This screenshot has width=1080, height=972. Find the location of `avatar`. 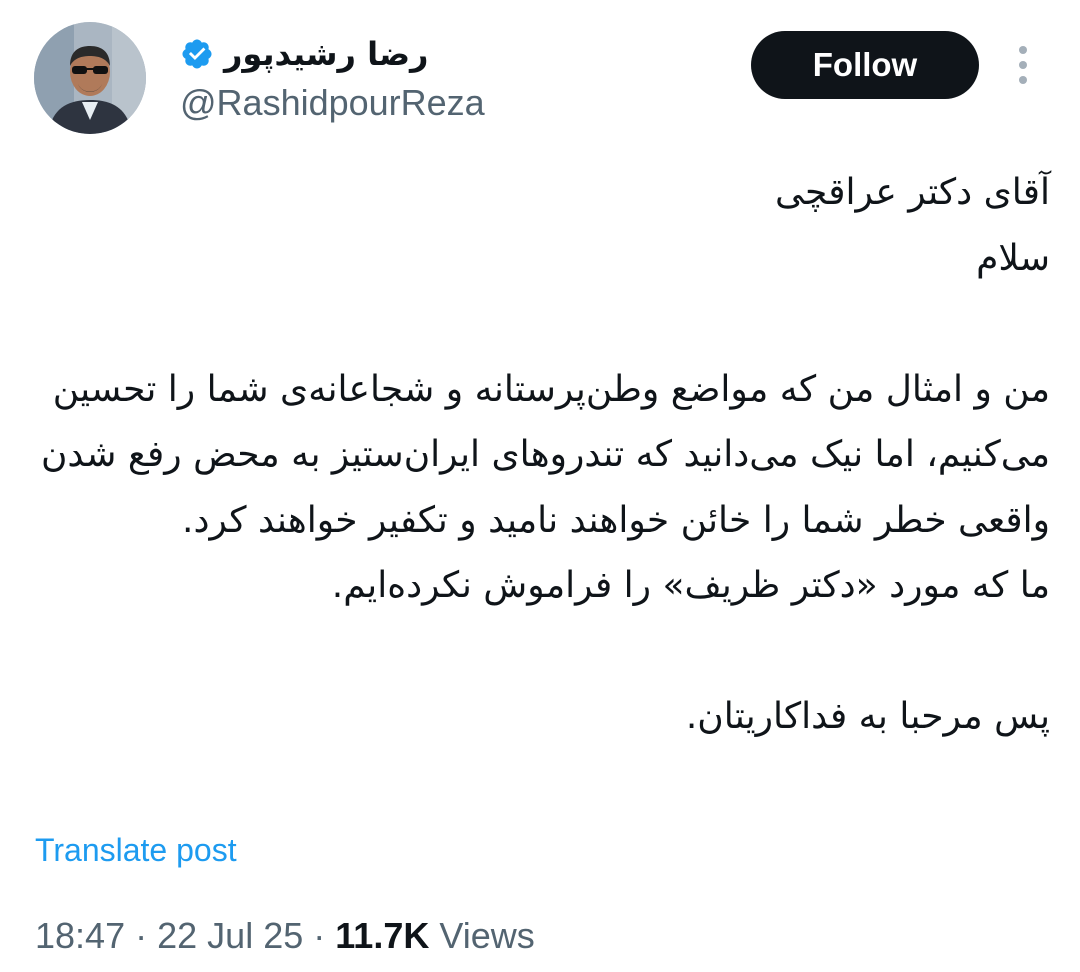

avatar is located at coordinates (90, 78).